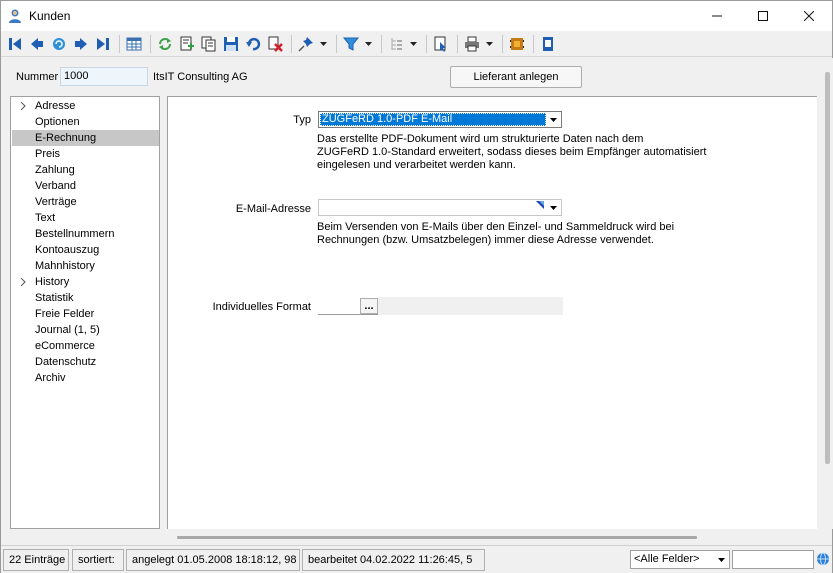 The image size is (833, 573). Describe the element at coordinates (52, 282) in the screenshot. I see `nav-item-label: History` at that location.